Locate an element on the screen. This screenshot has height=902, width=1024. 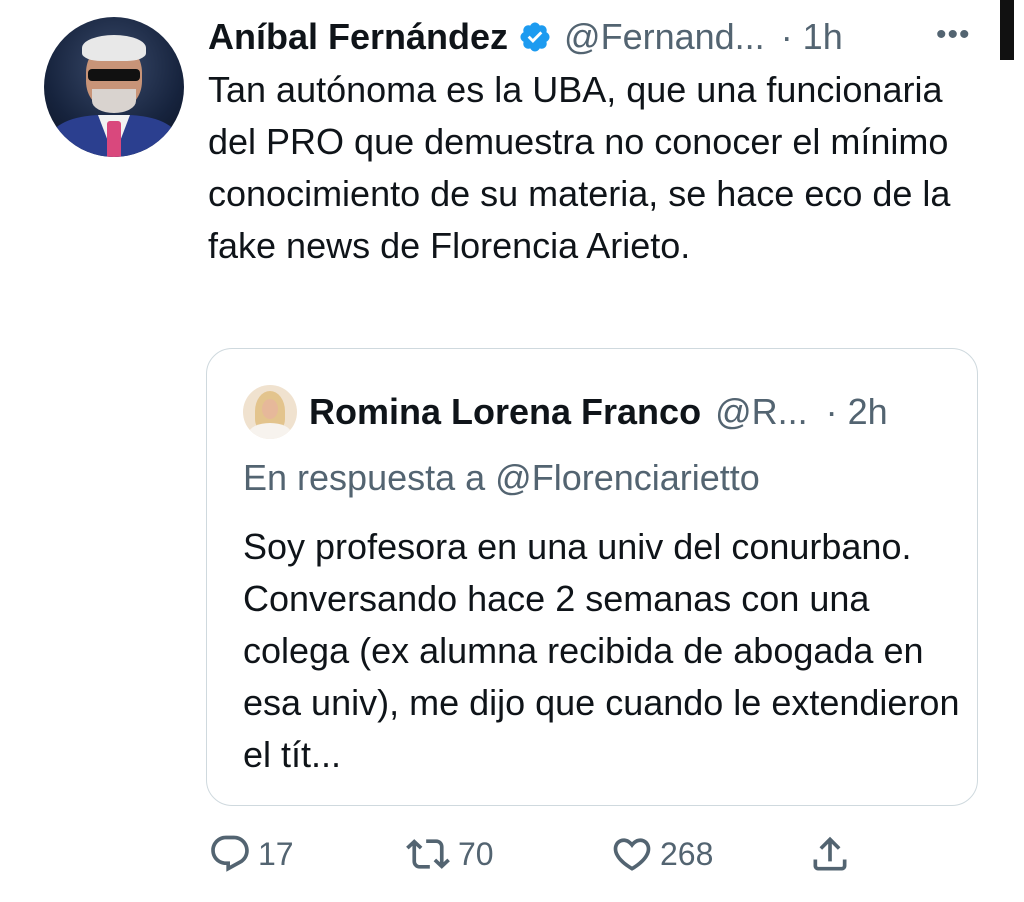
author-name: Aníbal Fernández is located at coordinates (358, 37).